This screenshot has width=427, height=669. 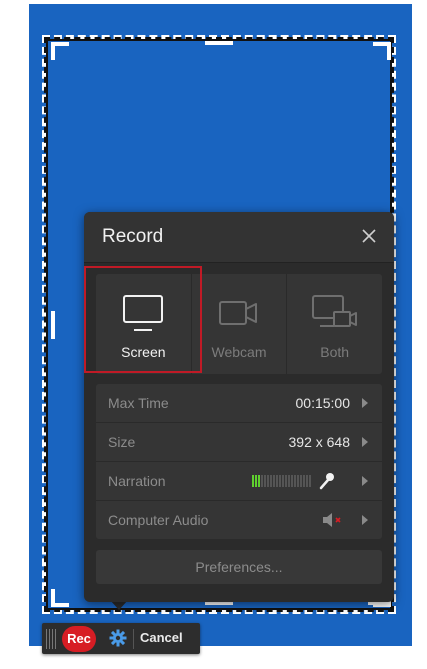 What do you see at coordinates (161, 637) in the screenshot?
I see `cancel-button: Cancel` at bounding box center [161, 637].